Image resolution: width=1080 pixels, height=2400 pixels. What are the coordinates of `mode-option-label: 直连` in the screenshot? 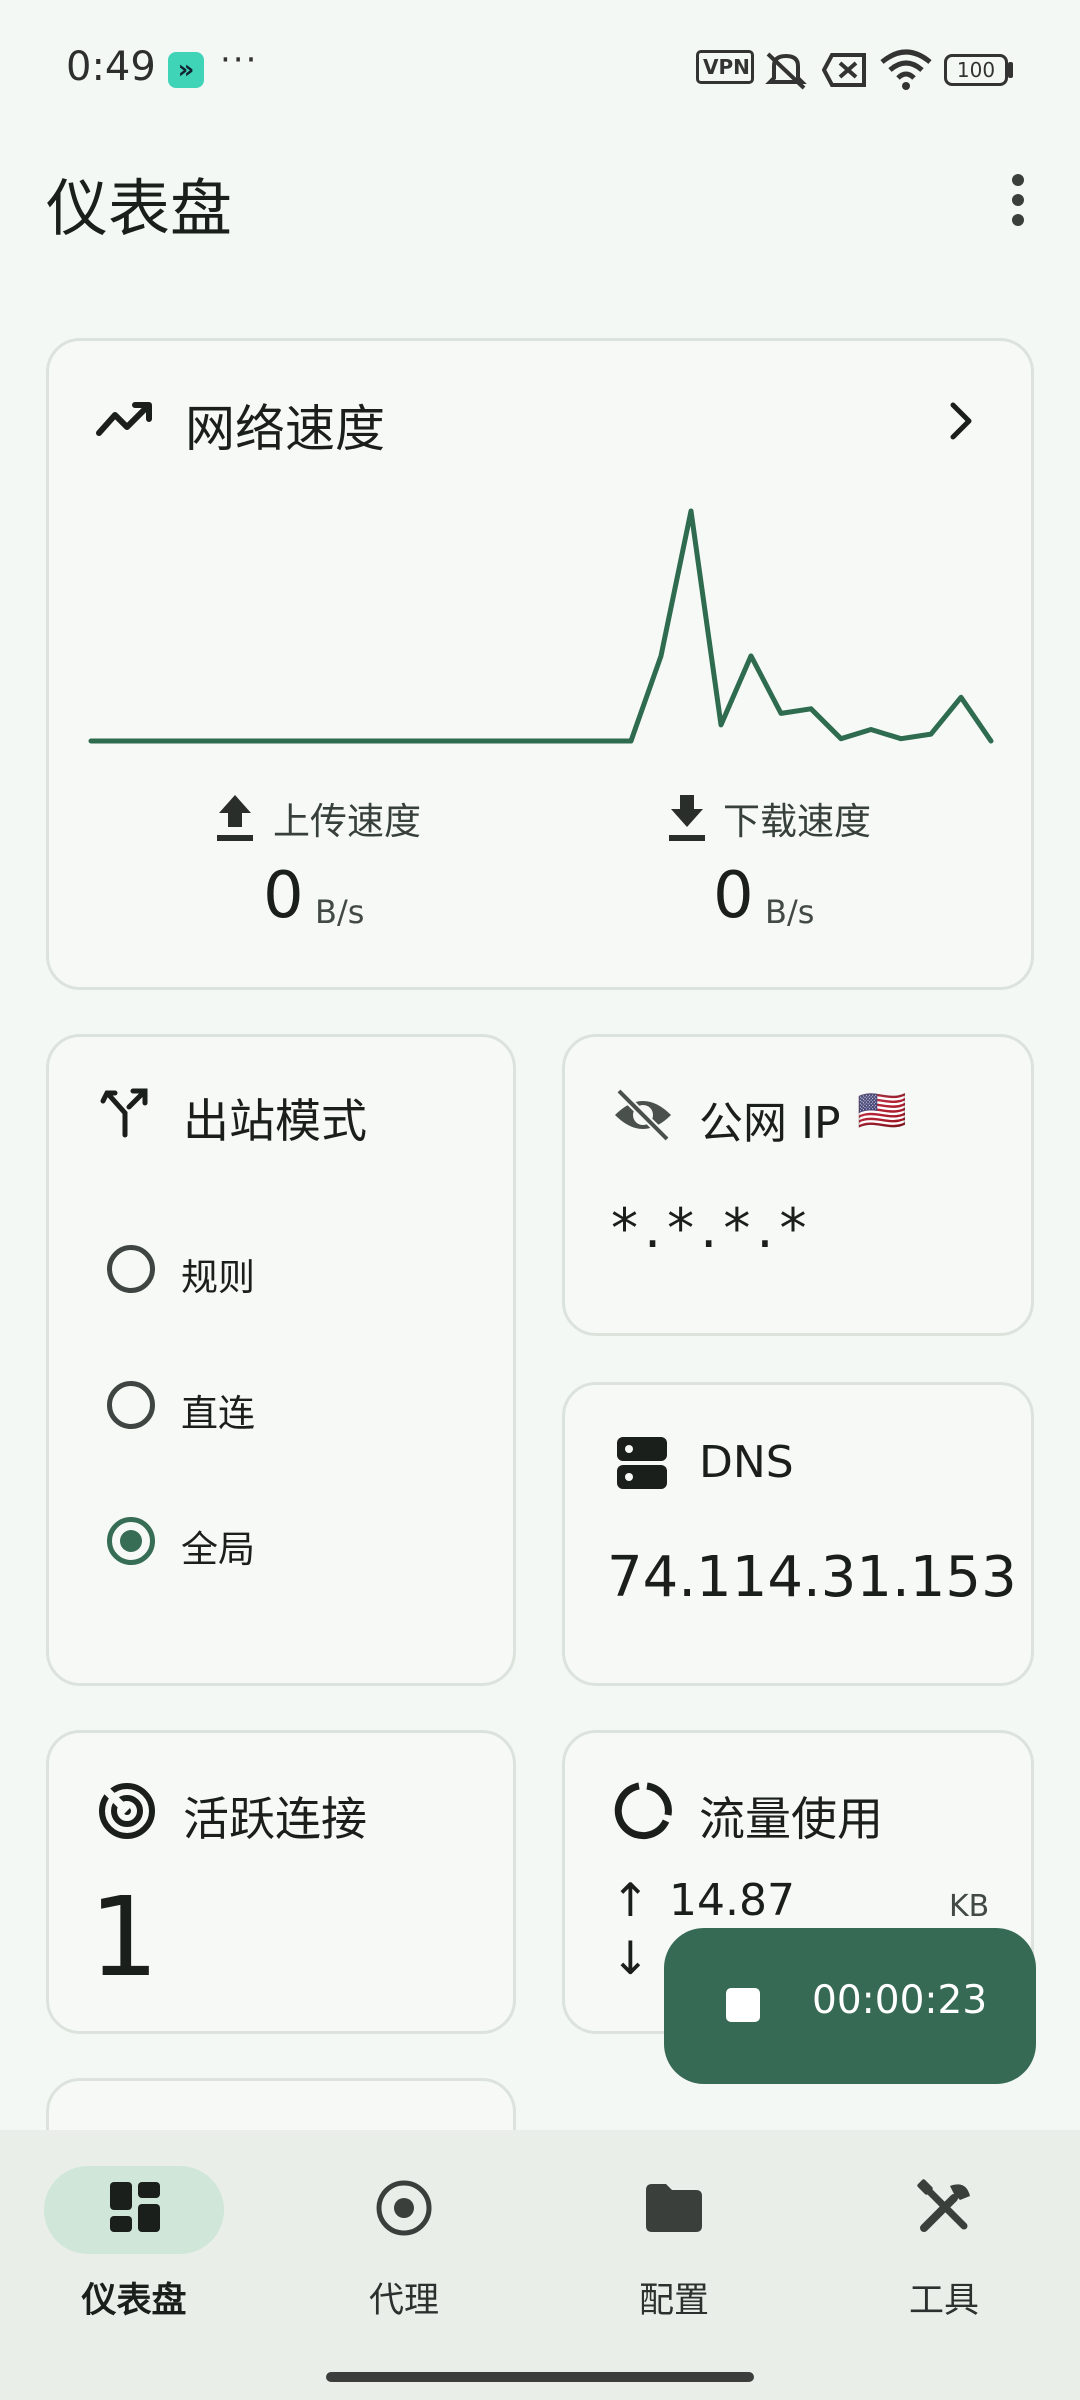 It's located at (218, 1413).